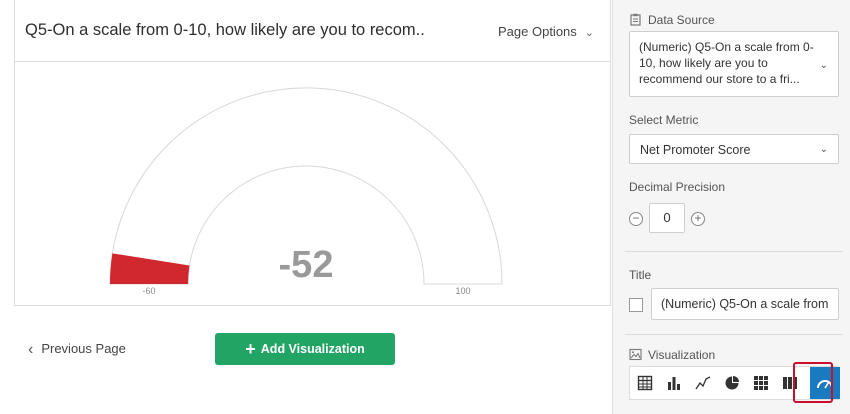 This screenshot has width=850, height=414. Describe the element at coordinates (732, 383) in the screenshot. I see `pie-chart-icon` at that location.